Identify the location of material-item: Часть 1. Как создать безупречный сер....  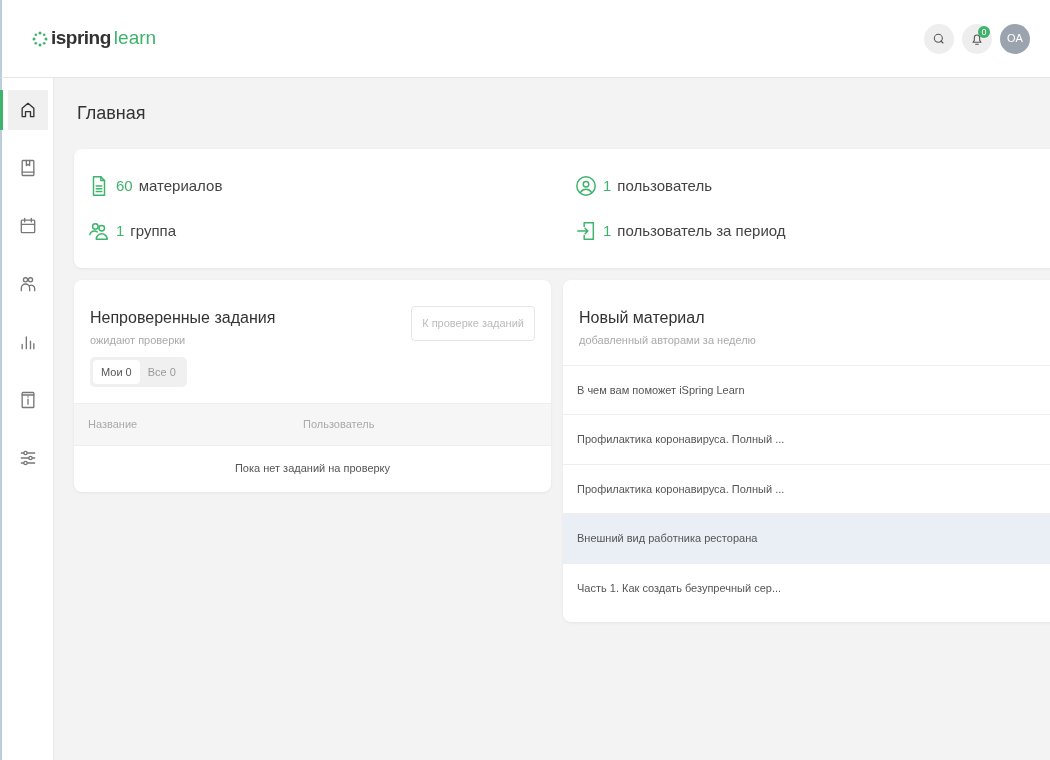
(806, 587).